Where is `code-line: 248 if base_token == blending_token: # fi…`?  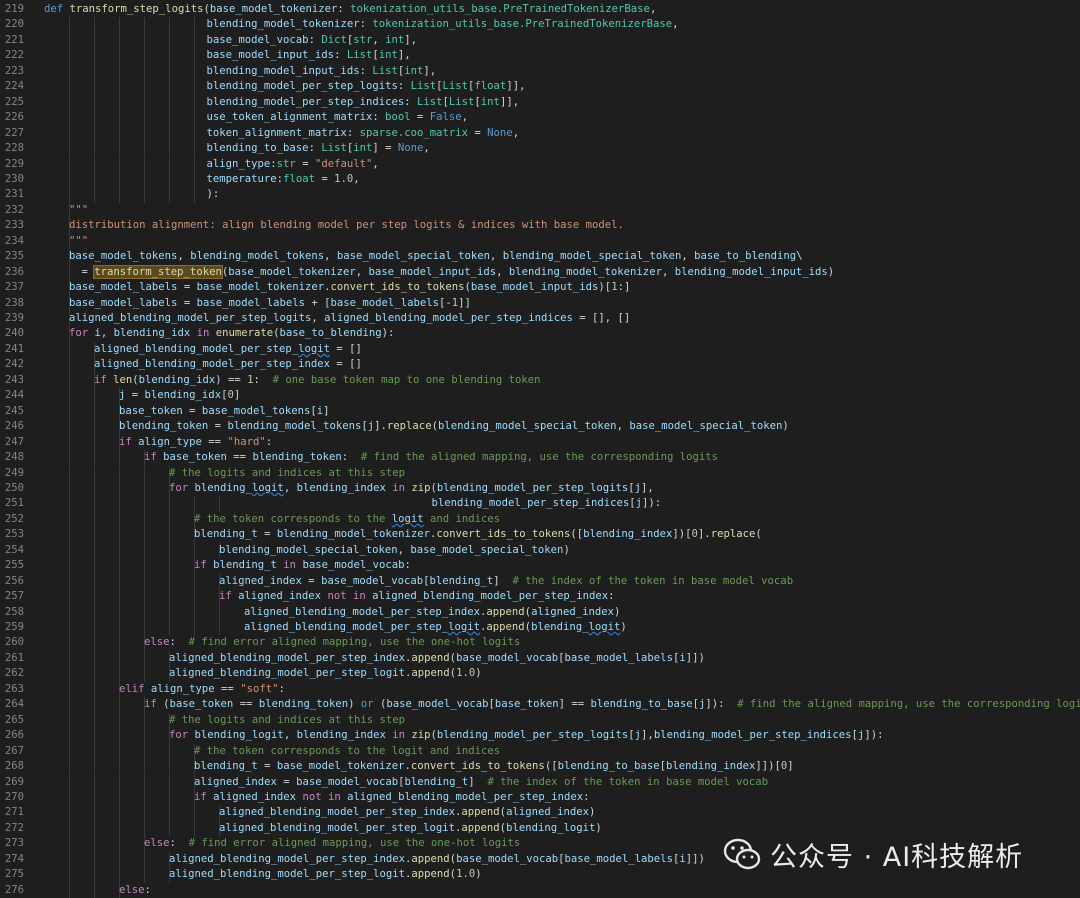 code-line: 248 if base_token == blending_token: # fi… is located at coordinates (540, 458).